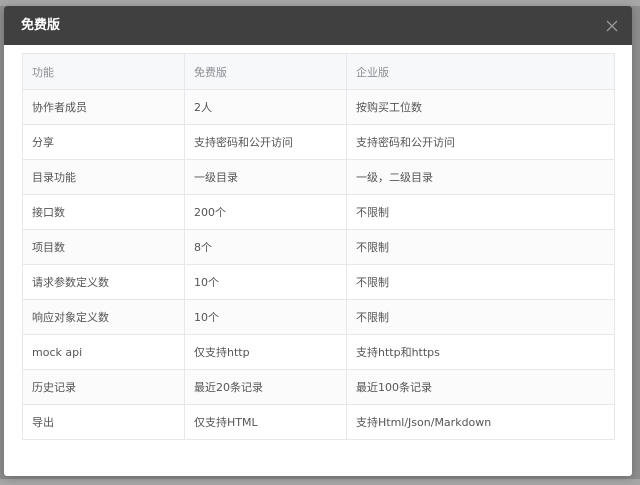  I want to click on table-row: 分享 支持密码和公开访问 支持密码和公开访问, so click(318, 142).